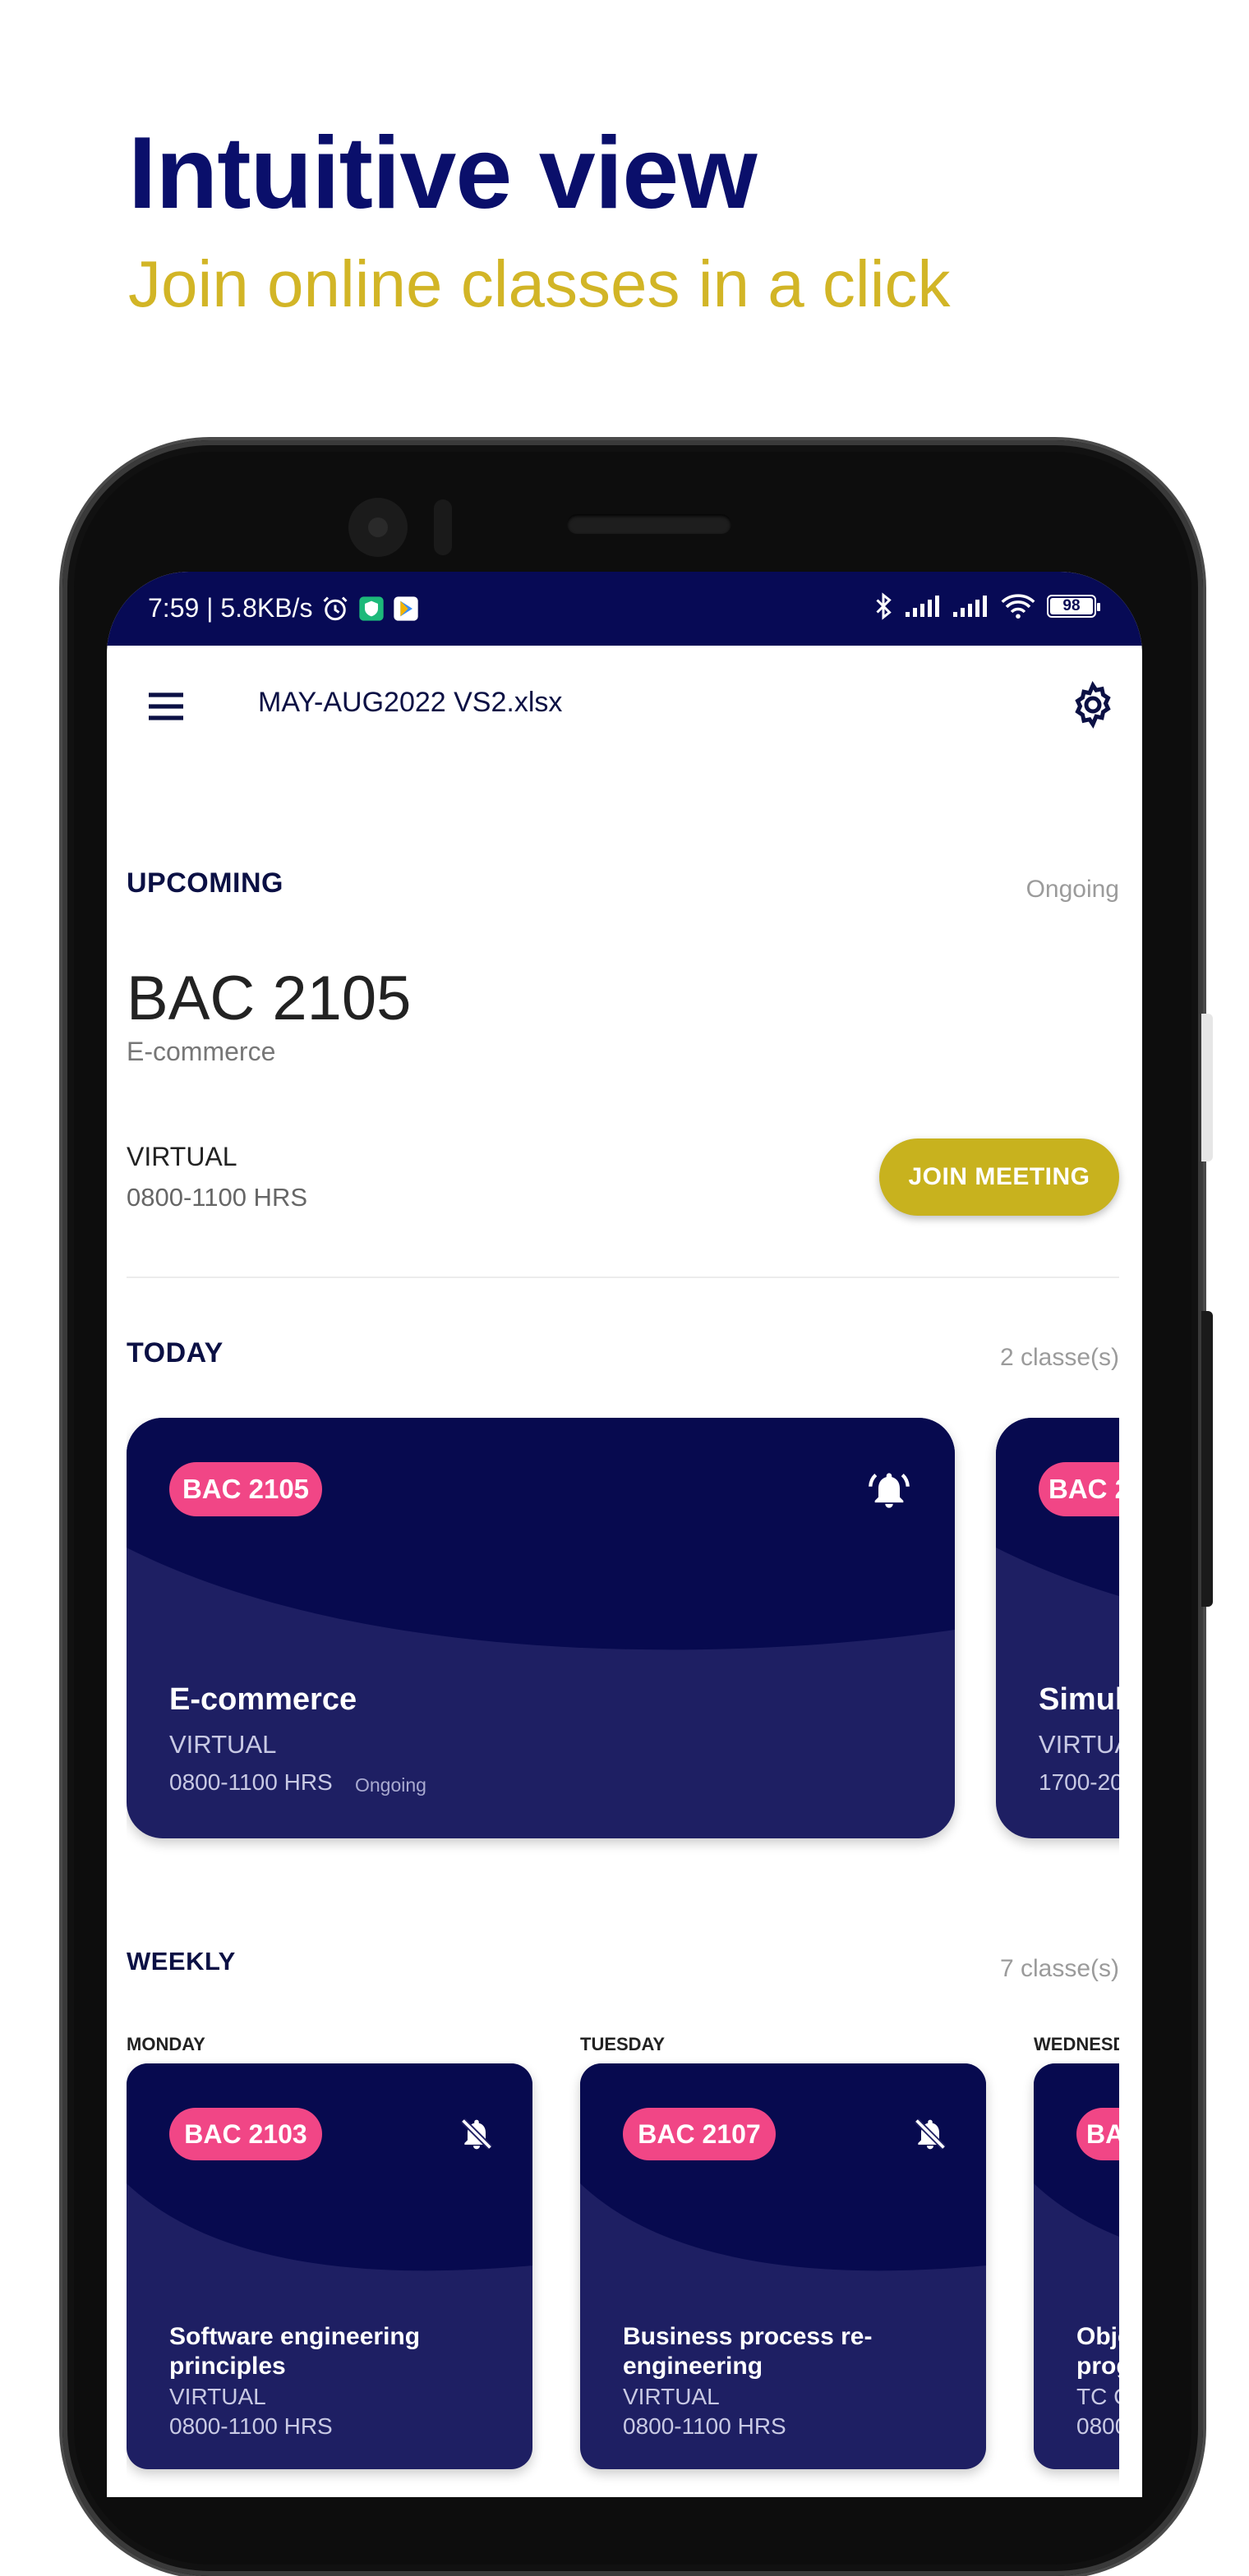 The height and width of the screenshot is (2576, 1249). Describe the element at coordinates (1097, 2366) in the screenshot. I see `card-course-title-line2: prog` at that location.